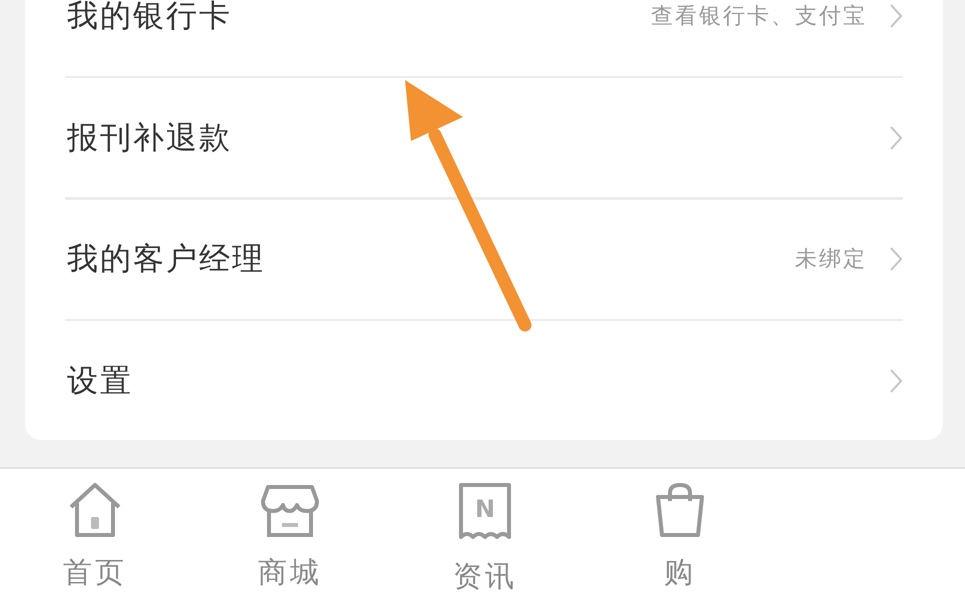  What do you see at coordinates (290, 534) in the screenshot?
I see `tab-item: 商城` at bounding box center [290, 534].